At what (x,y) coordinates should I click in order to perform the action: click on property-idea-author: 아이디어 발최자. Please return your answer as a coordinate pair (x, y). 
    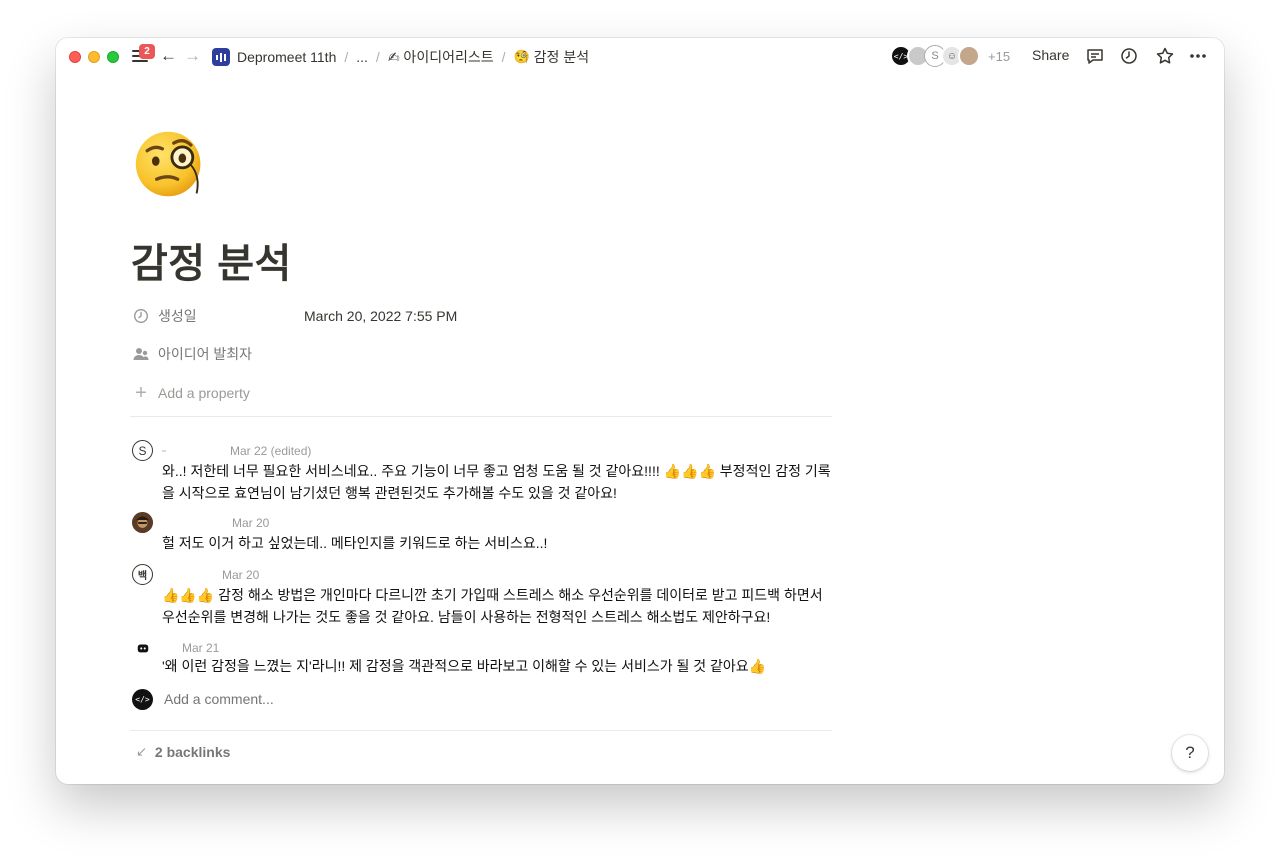
    Looking at the image, I should click on (218, 354).